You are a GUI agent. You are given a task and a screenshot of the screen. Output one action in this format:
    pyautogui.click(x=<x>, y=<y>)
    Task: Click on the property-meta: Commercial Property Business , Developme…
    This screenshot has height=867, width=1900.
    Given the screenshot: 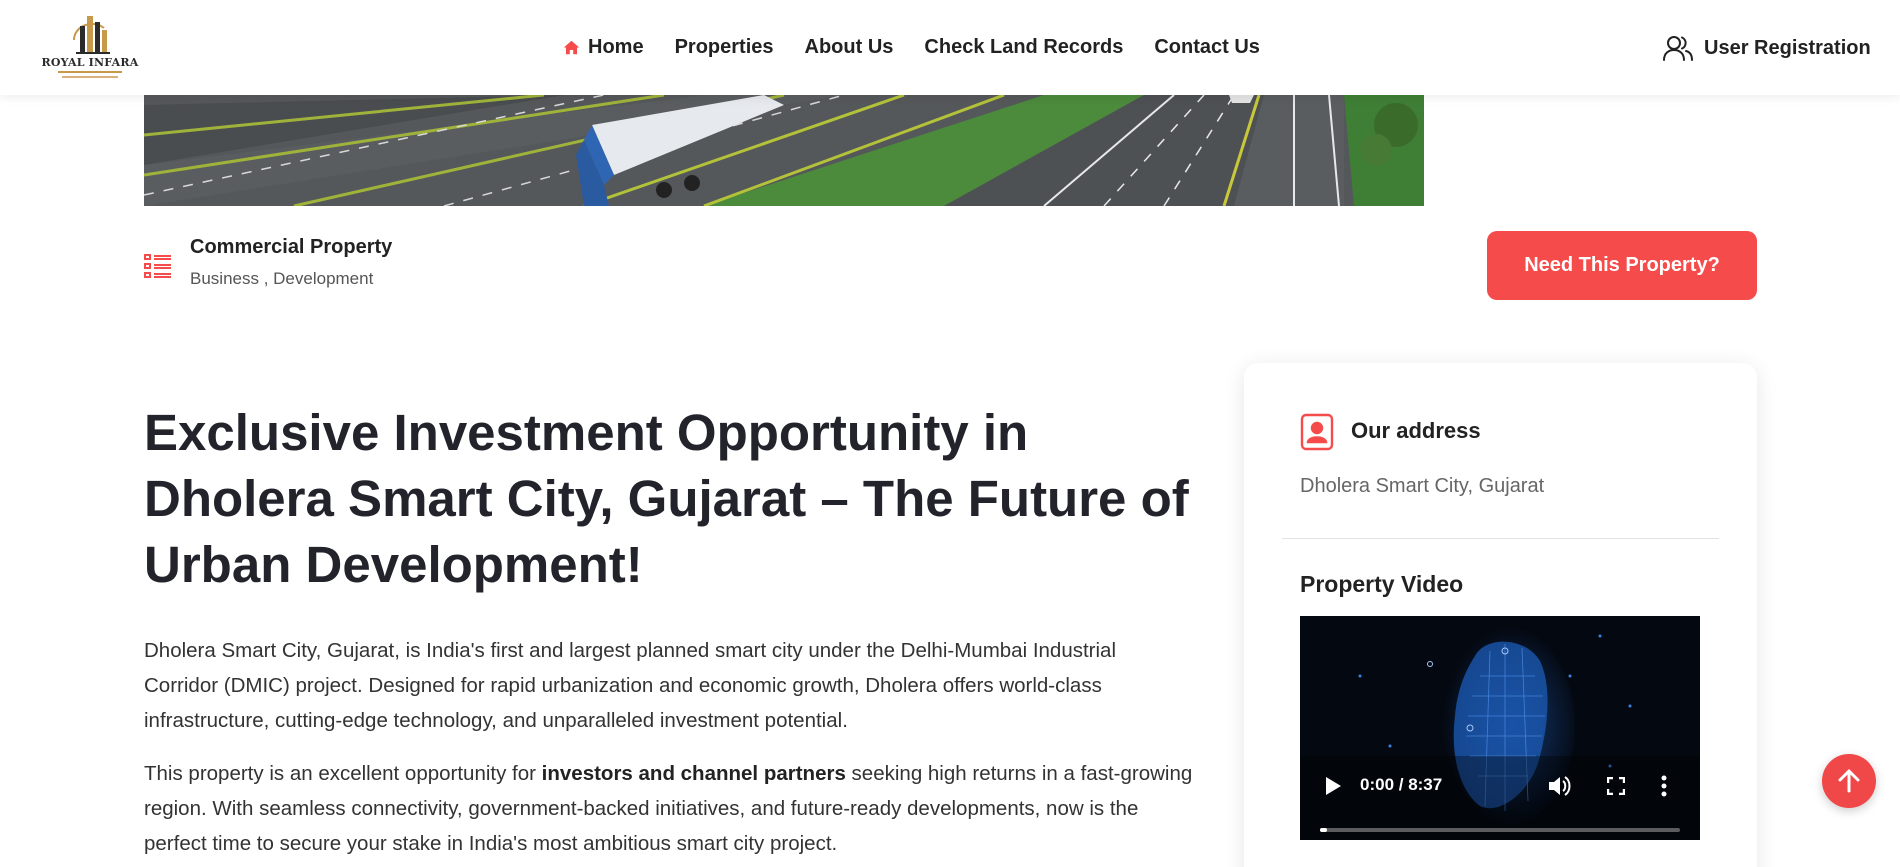 What is the action you would take?
    pyautogui.click(x=268, y=262)
    